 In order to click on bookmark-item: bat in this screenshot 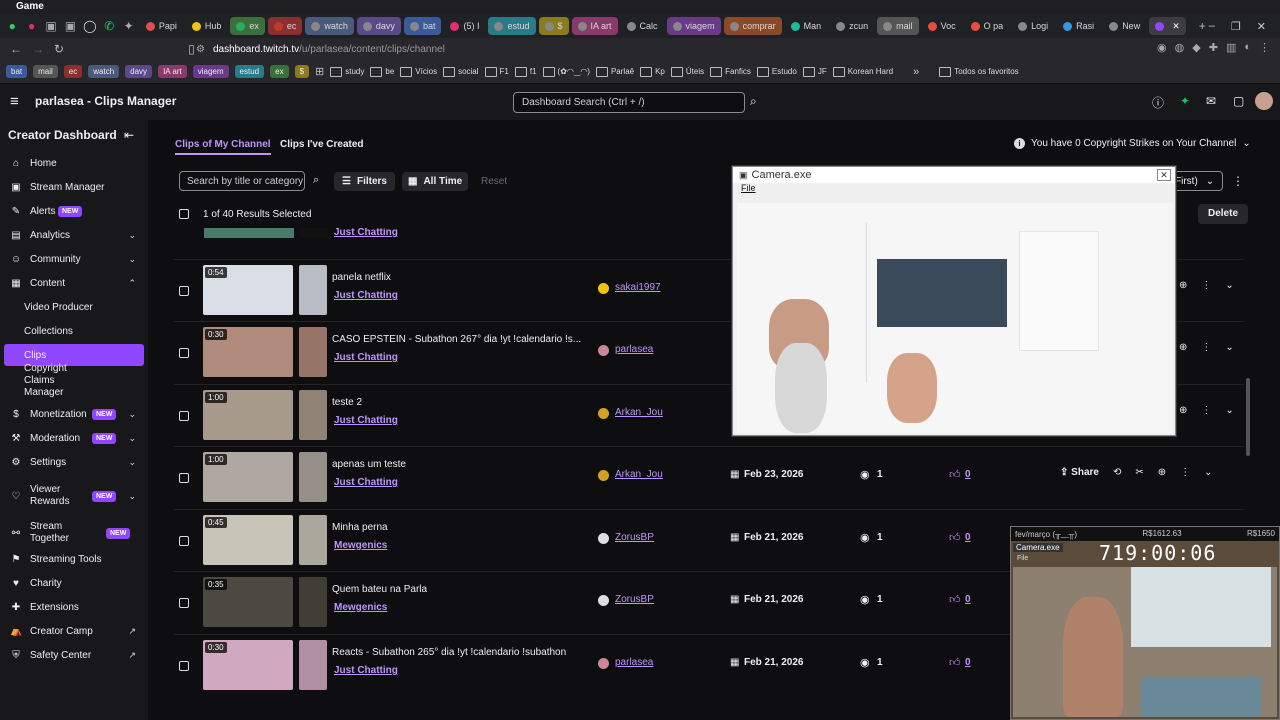, I will do `click(17, 71)`.